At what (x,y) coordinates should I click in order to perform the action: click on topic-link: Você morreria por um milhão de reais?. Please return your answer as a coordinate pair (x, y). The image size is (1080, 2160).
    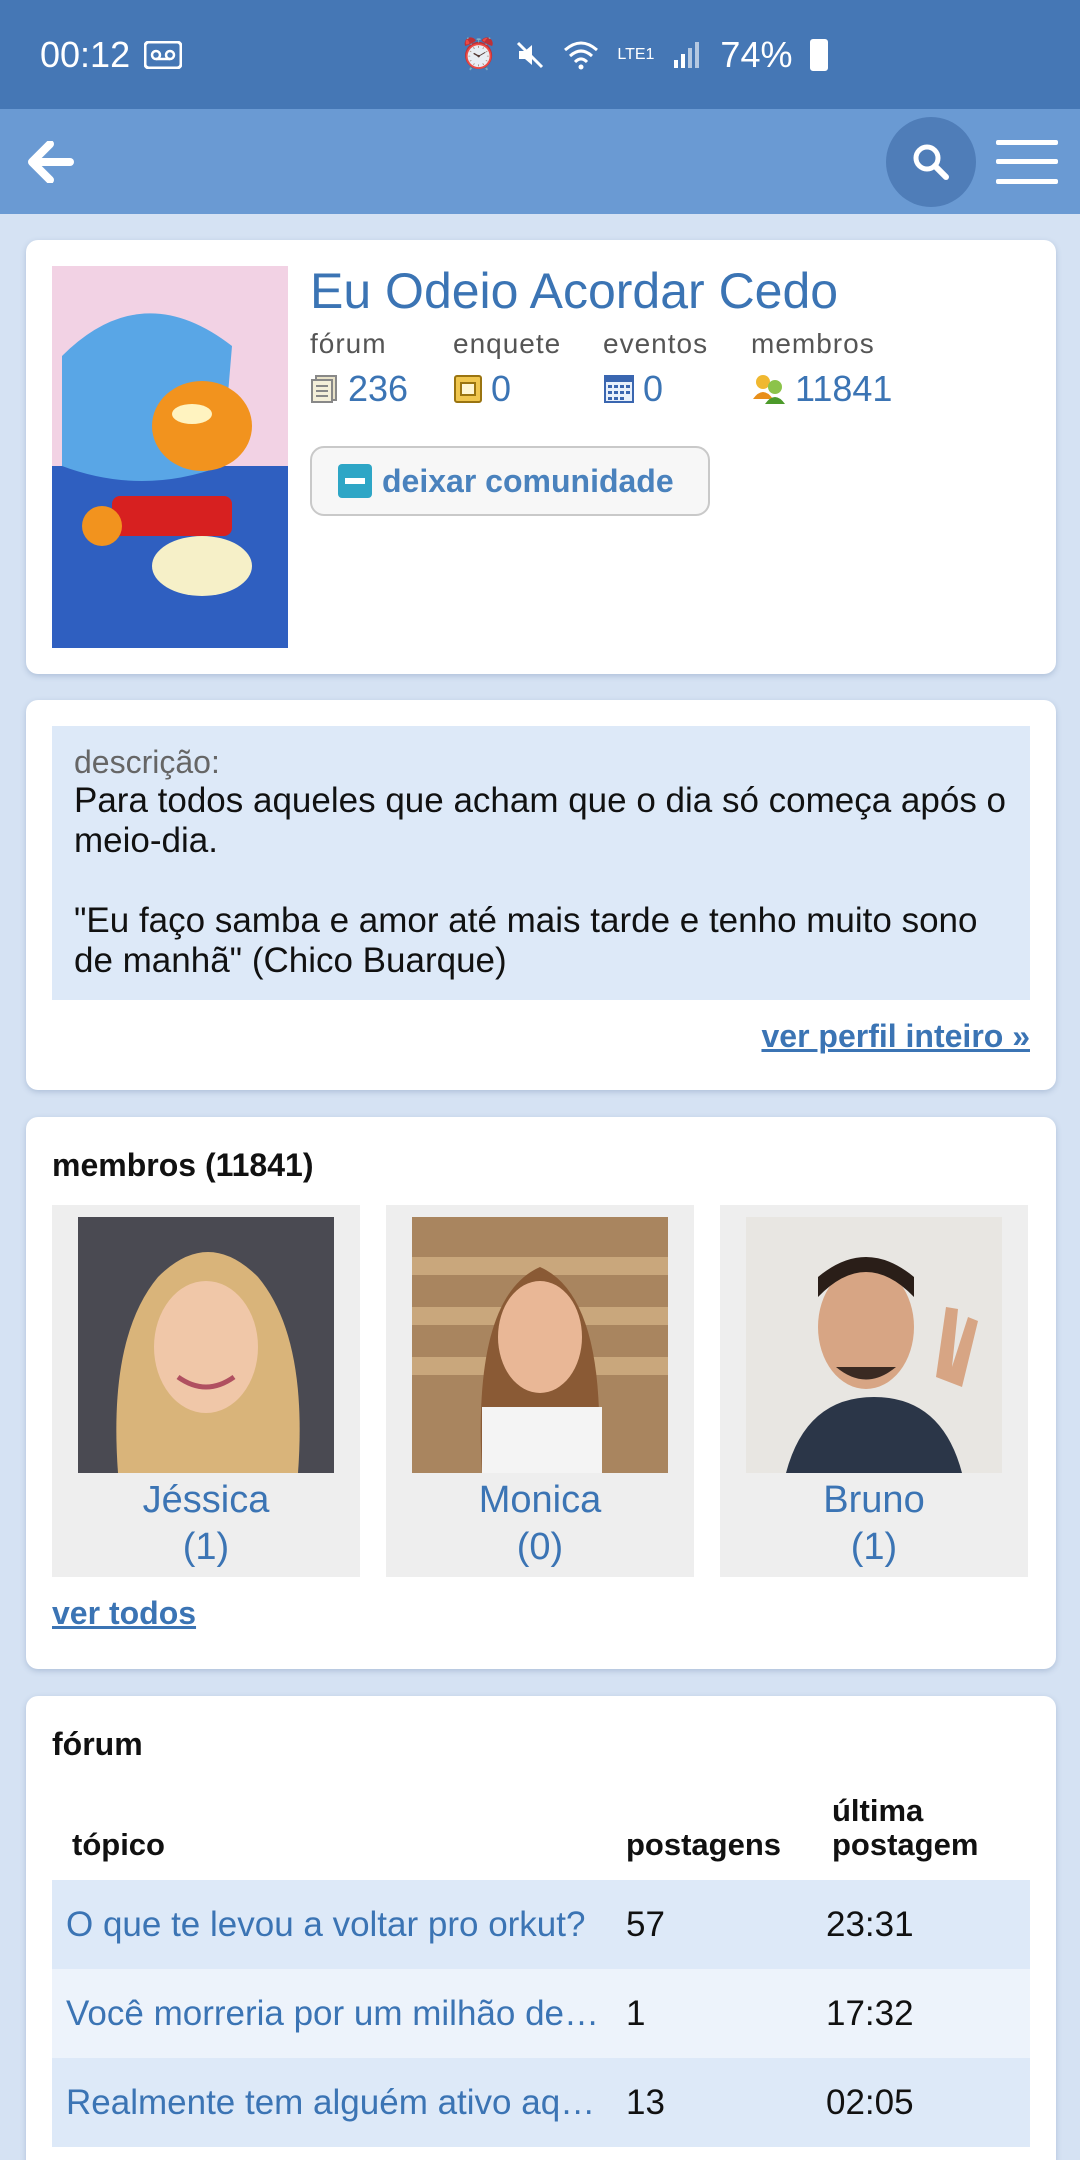
    Looking at the image, I should click on (346, 2014).